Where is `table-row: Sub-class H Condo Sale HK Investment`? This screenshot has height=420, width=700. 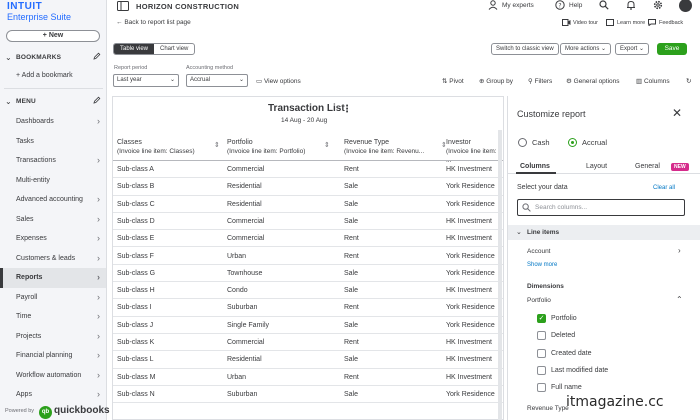 table-row: Sub-class H Condo Sale HK Investment is located at coordinates (308, 291).